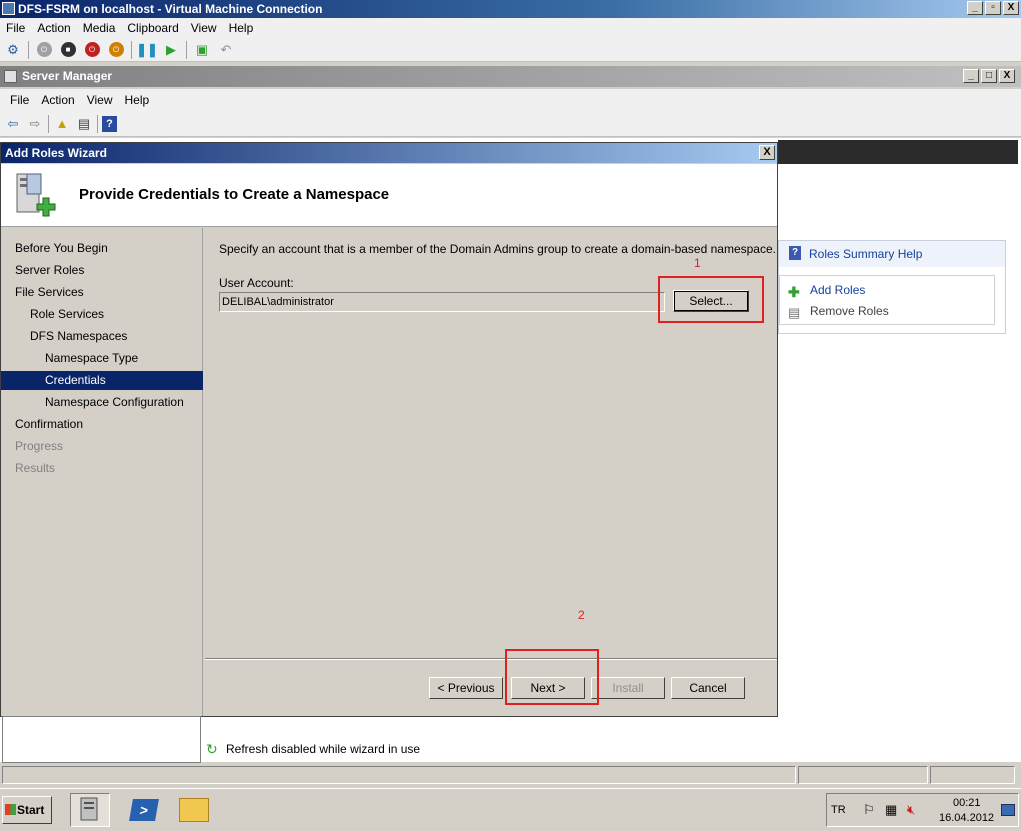  I want to click on wizard-step-item: Namespace Configuration, so click(102, 402).